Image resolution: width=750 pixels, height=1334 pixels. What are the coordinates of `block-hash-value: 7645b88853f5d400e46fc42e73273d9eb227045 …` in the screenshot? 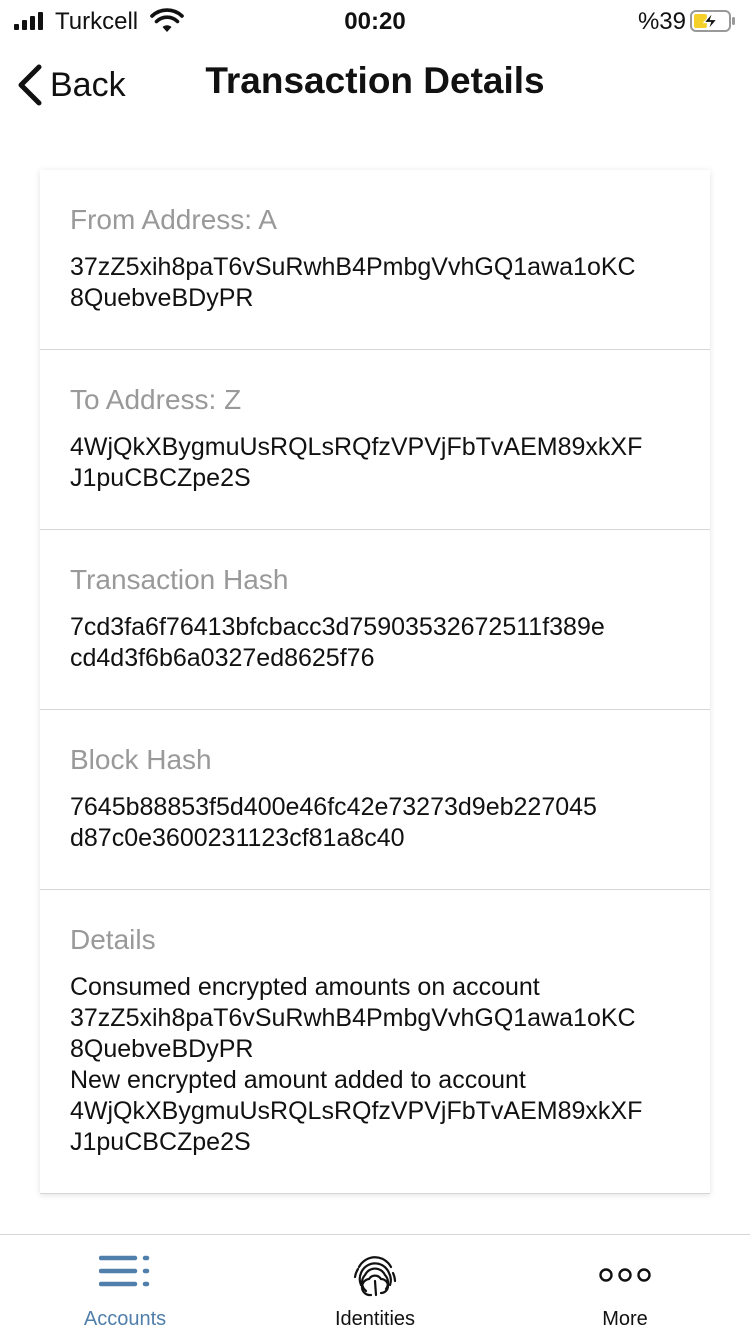 It's located at (375, 823).